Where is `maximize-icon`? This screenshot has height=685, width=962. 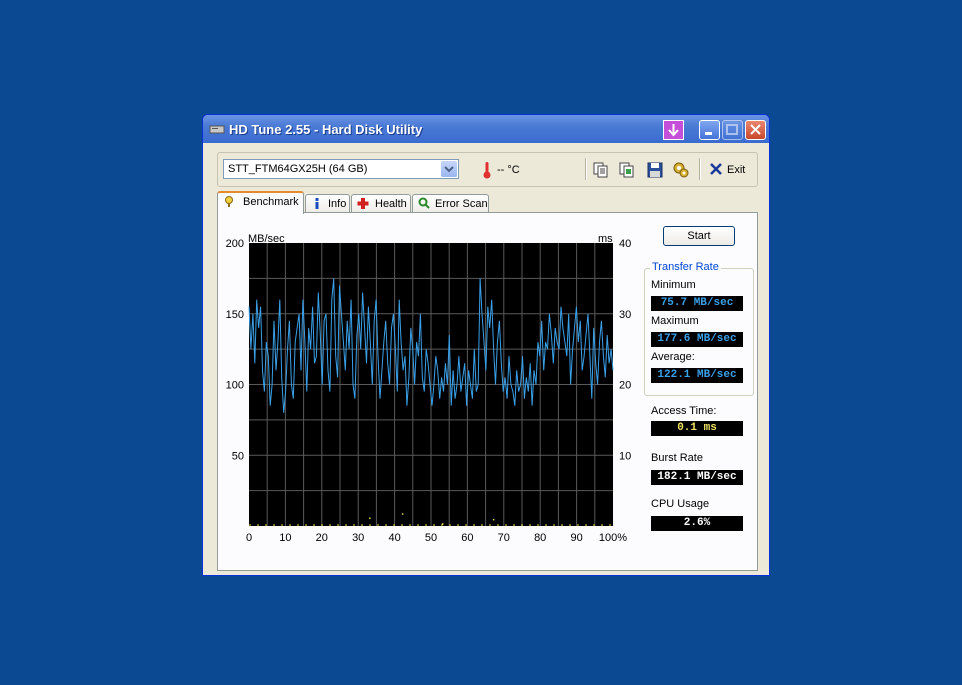
maximize-icon is located at coordinates (732, 129).